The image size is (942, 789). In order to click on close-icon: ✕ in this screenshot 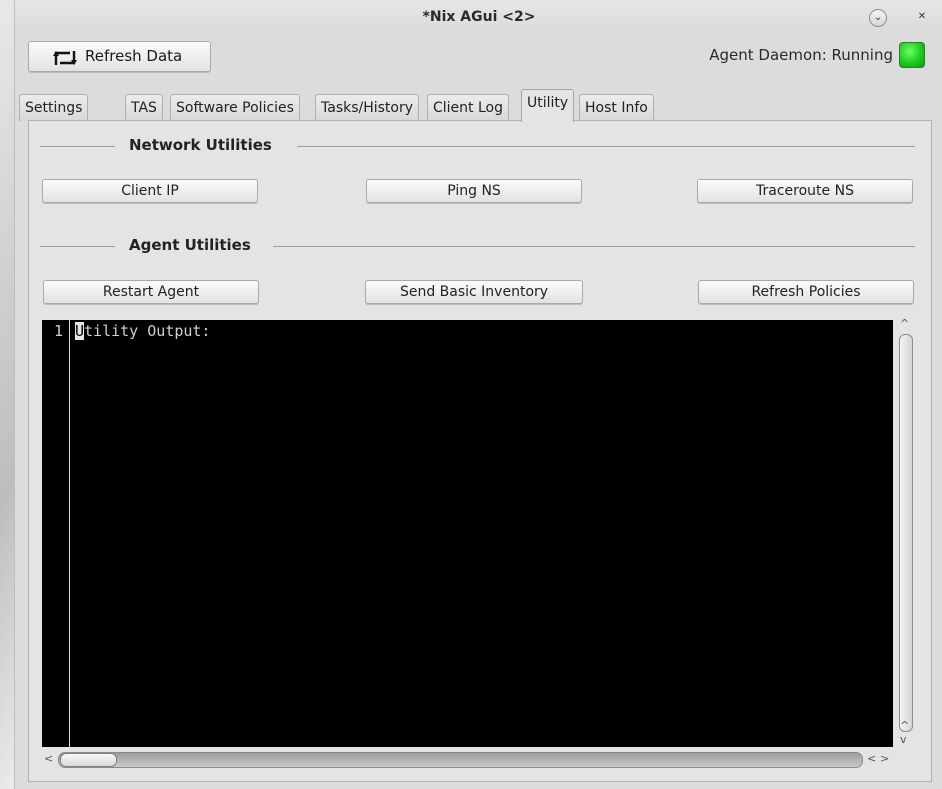, I will do `click(922, 16)`.